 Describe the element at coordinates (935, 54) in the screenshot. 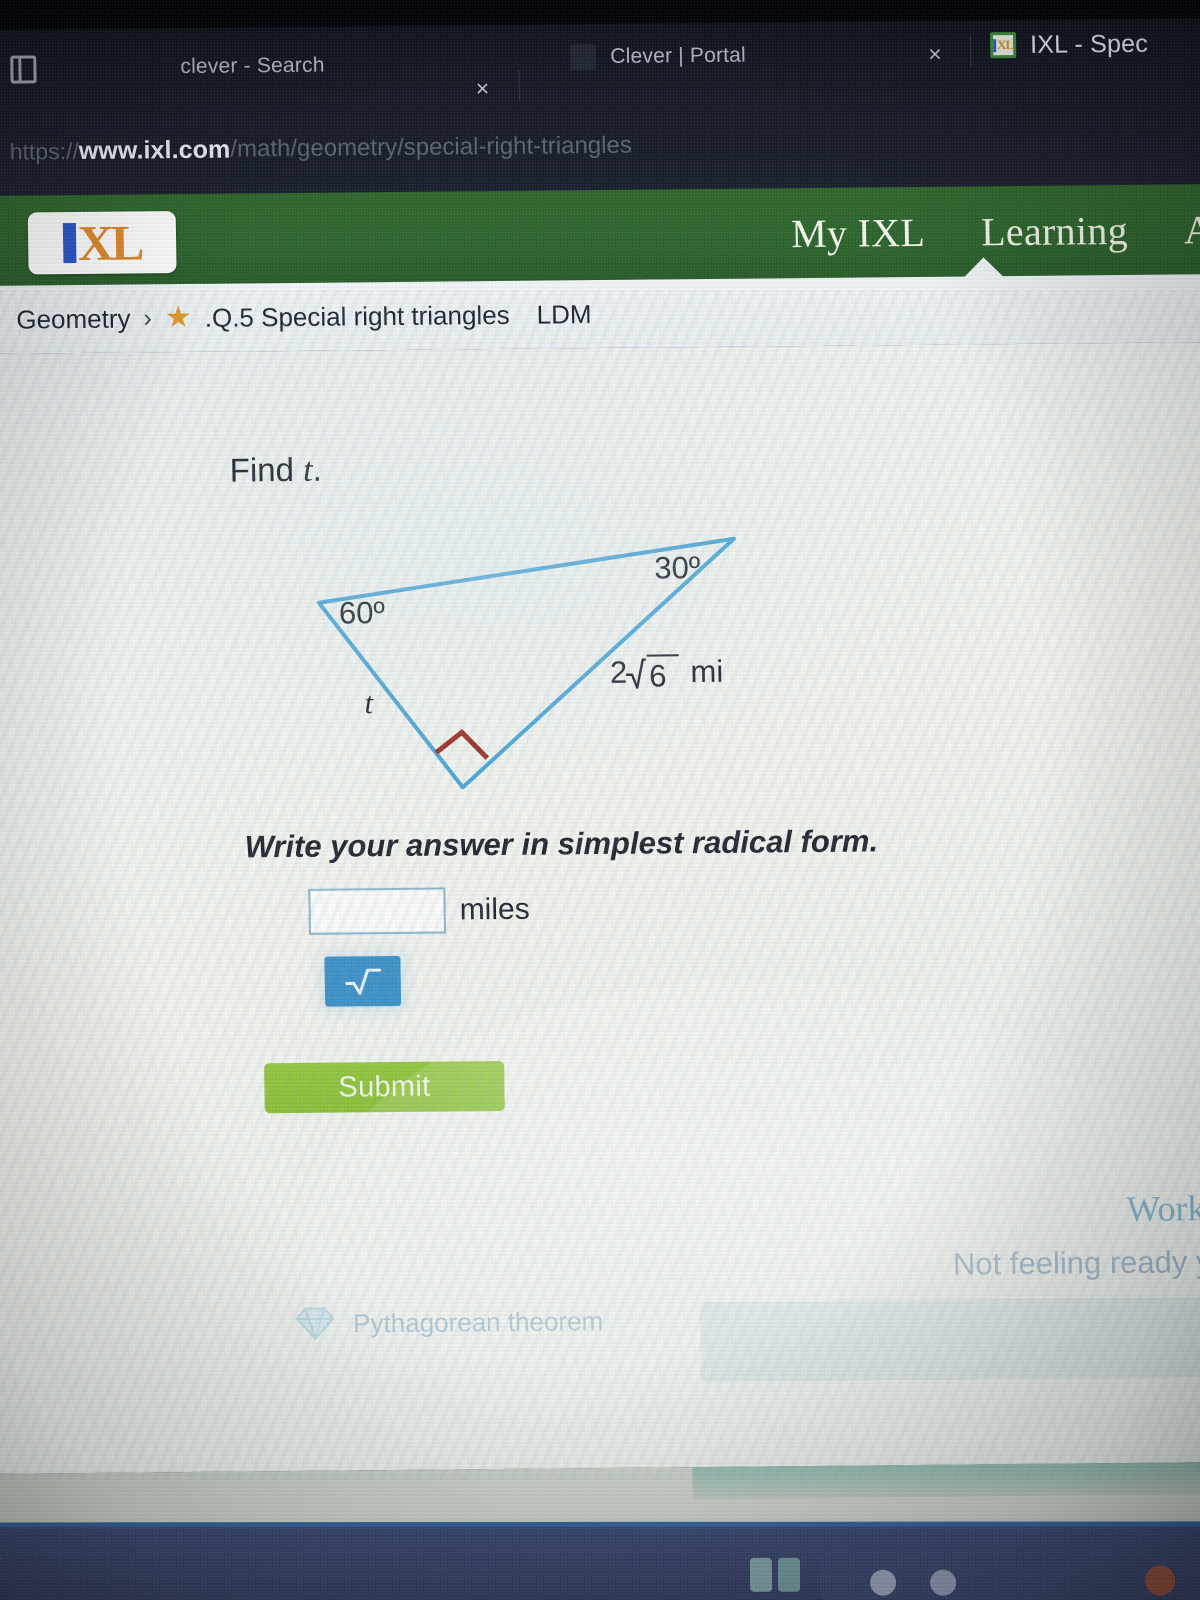

I see `close-tab-icon-2: ×` at that location.